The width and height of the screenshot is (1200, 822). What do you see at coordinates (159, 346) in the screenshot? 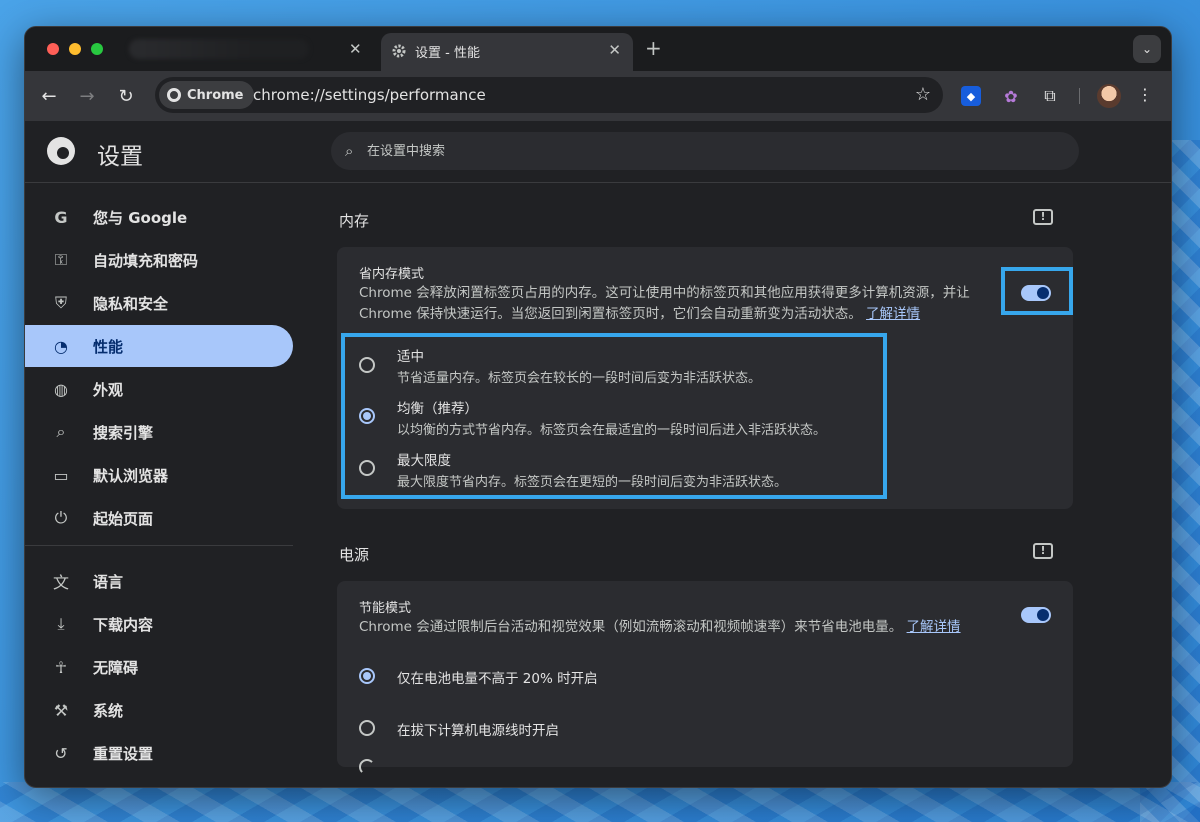
I see `sidebar-item-performance: ◔ 性能` at bounding box center [159, 346].